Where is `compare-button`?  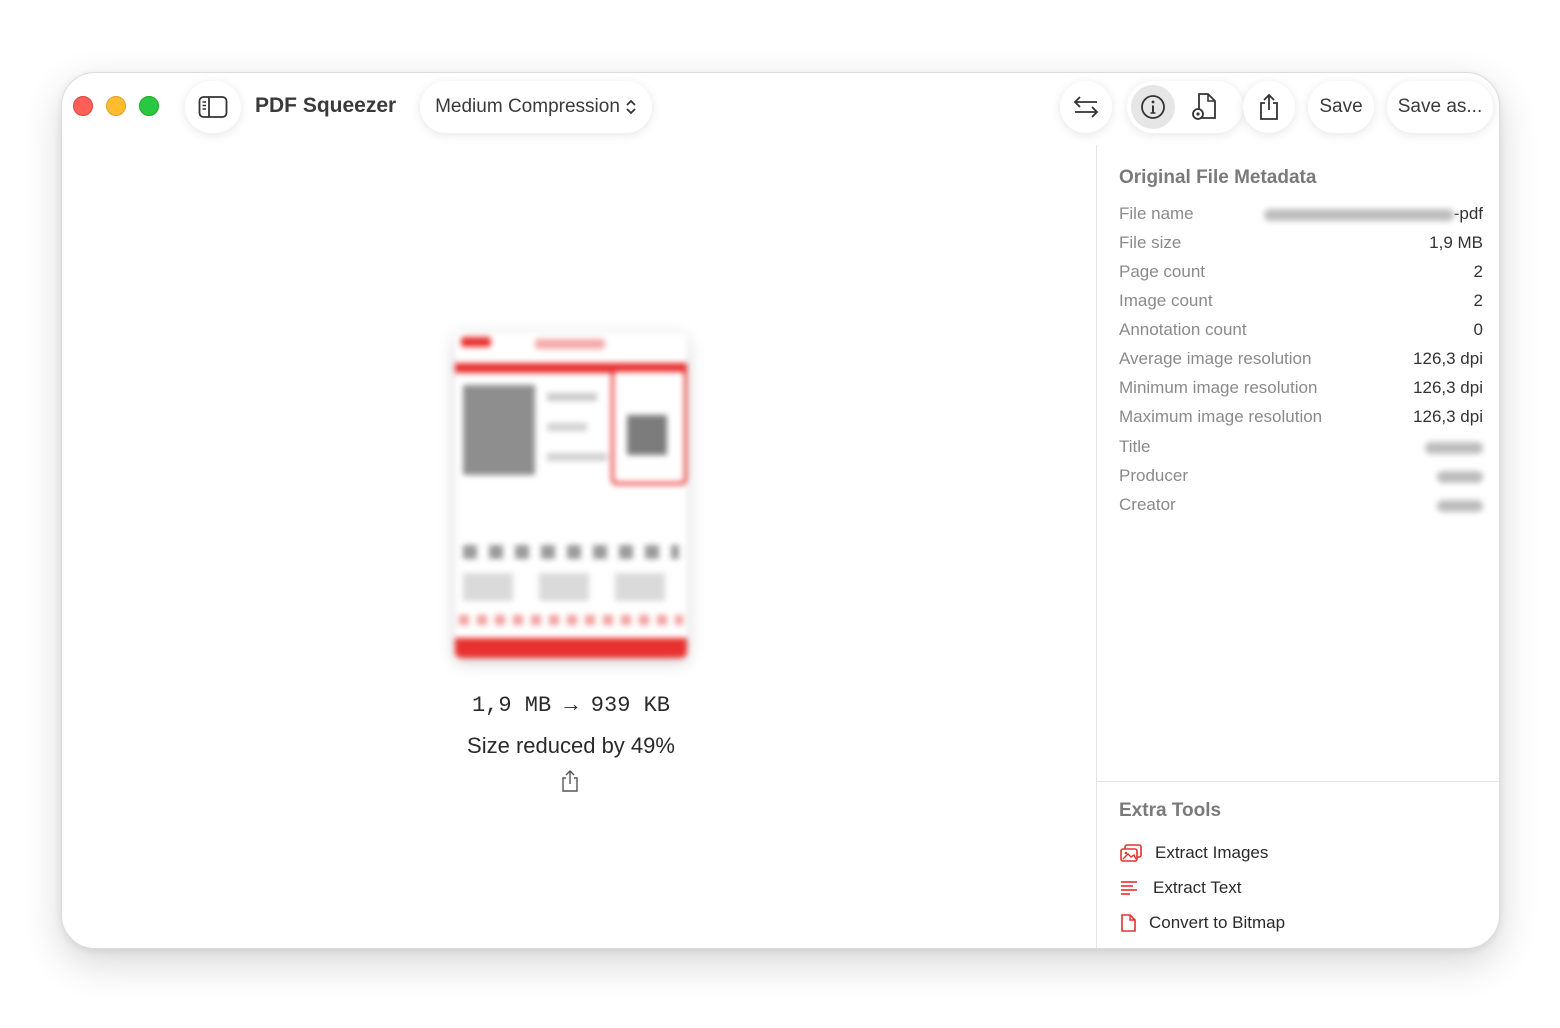 compare-button is located at coordinates (1086, 107).